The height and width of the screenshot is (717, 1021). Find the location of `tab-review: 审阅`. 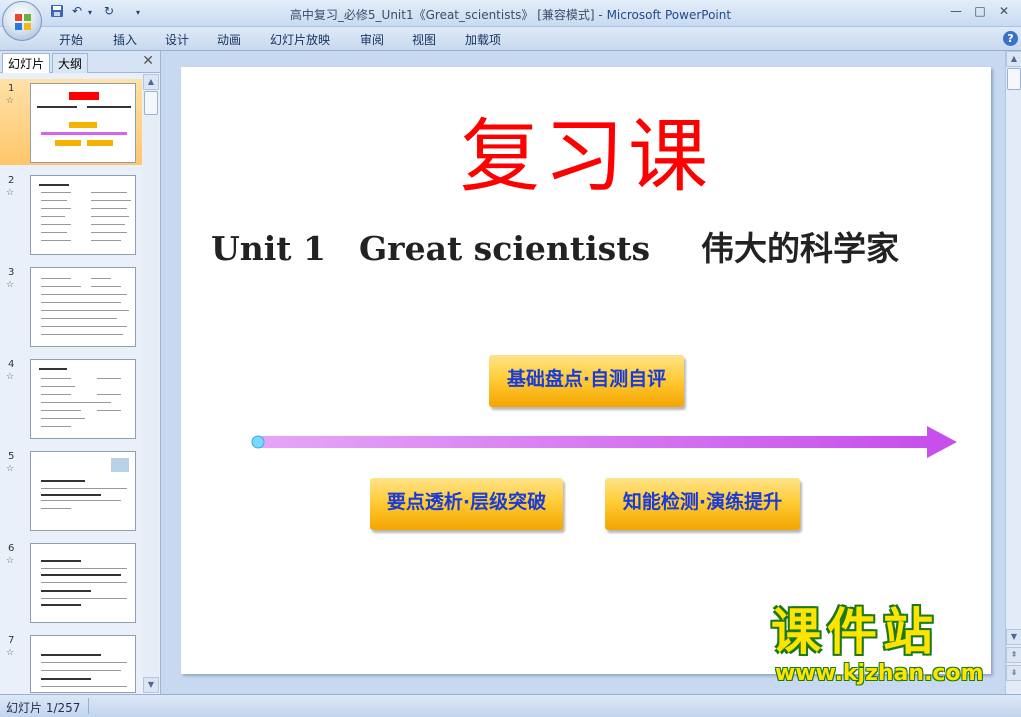

tab-review: 审阅 is located at coordinates (372, 39).